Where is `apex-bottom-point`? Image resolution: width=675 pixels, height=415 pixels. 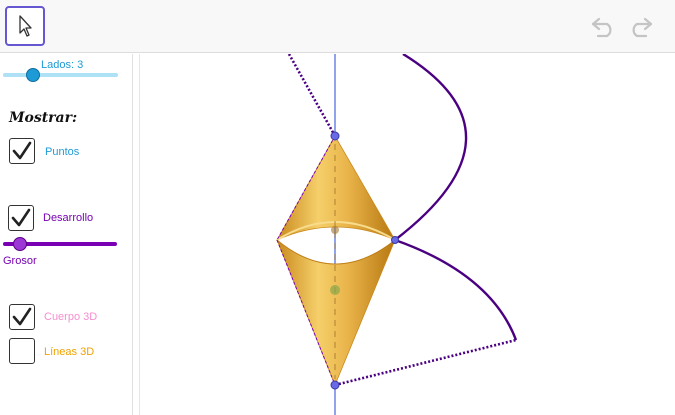
apex-bottom-point is located at coordinates (335, 385).